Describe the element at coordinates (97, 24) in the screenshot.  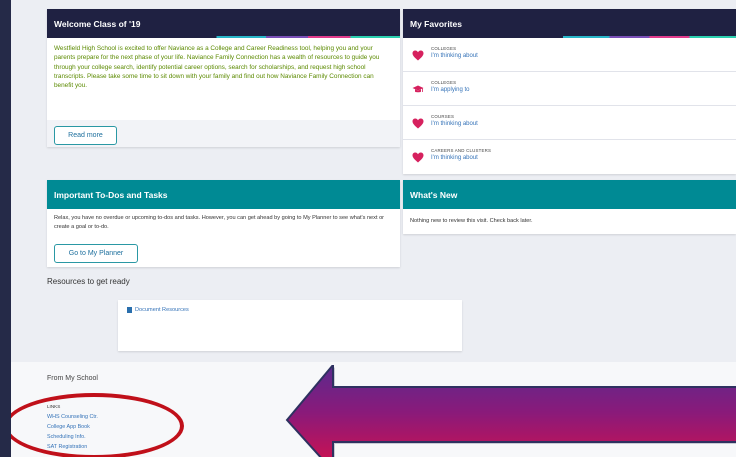
I see `welcome-title: Welcome Class of '19` at that location.